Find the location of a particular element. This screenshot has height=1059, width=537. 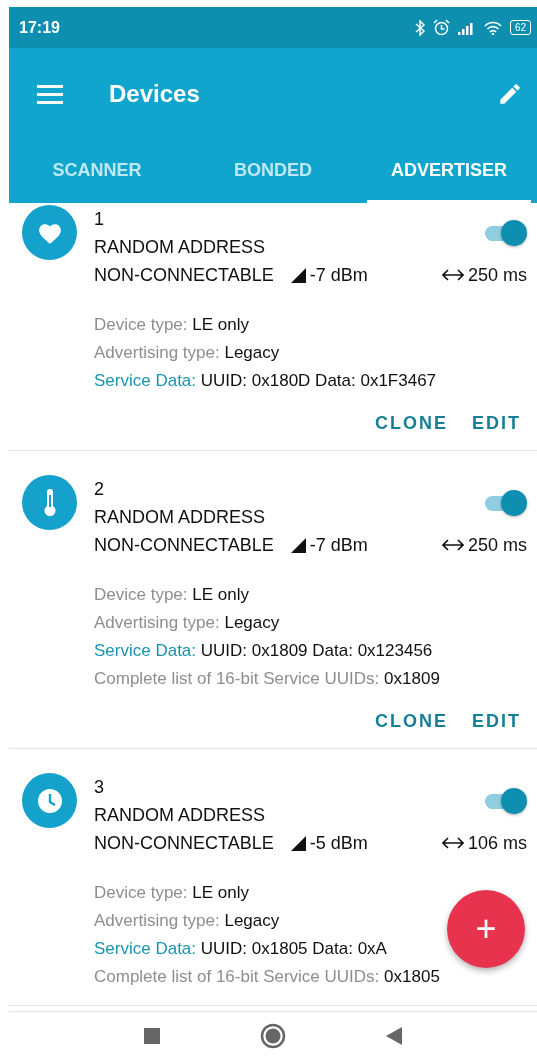

back-icon is located at coordinates (394, 1035).